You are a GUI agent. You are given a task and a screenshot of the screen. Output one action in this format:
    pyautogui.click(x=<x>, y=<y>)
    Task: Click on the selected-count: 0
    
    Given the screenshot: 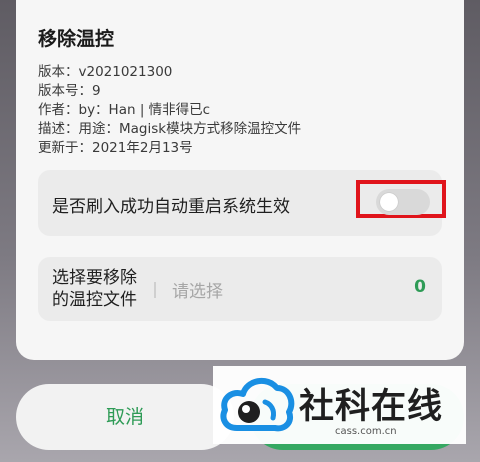 What is the action you would take?
    pyautogui.click(x=420, y=287)
    